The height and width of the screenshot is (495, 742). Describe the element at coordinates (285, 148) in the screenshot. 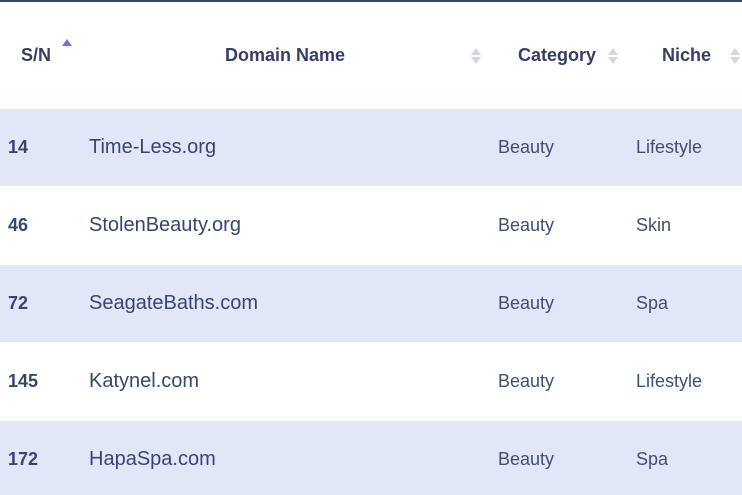

I see `cell-domain: Time-Less.org` at that location.